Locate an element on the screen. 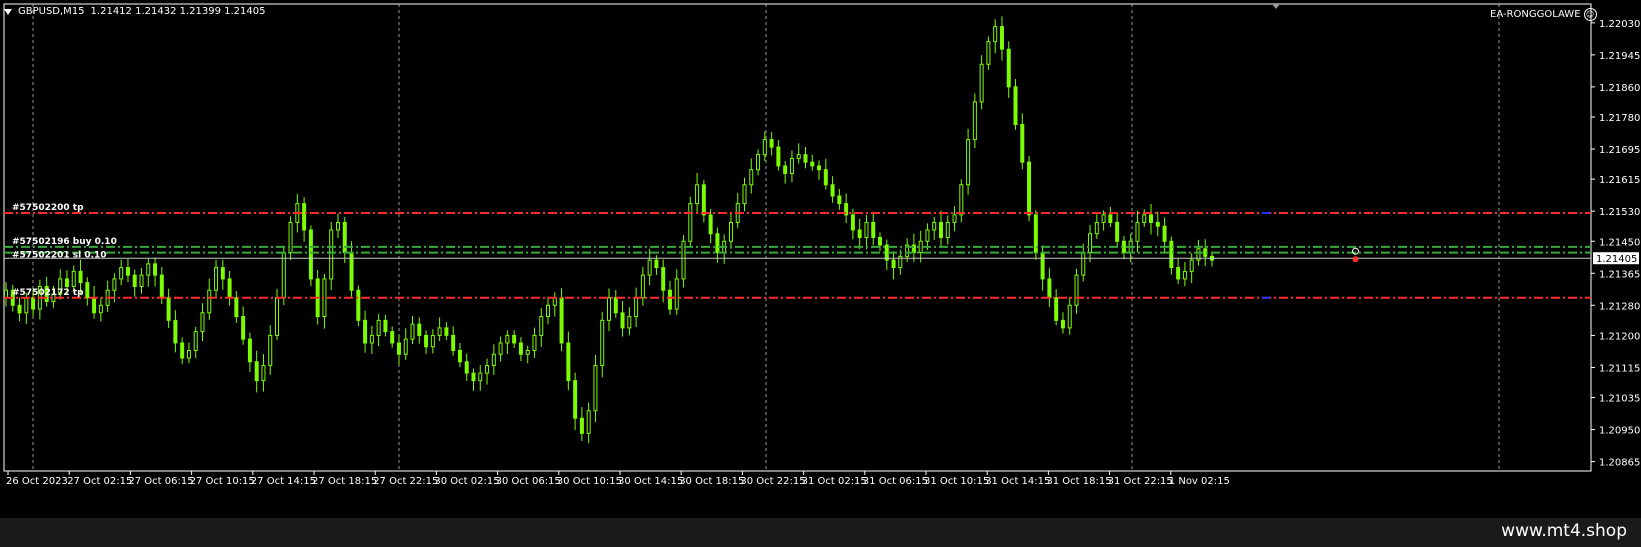 The height and width of the screenshot is (547, 1641). x-tick-label: 30 Oct 10:15 is located at coordinates (589, 481).